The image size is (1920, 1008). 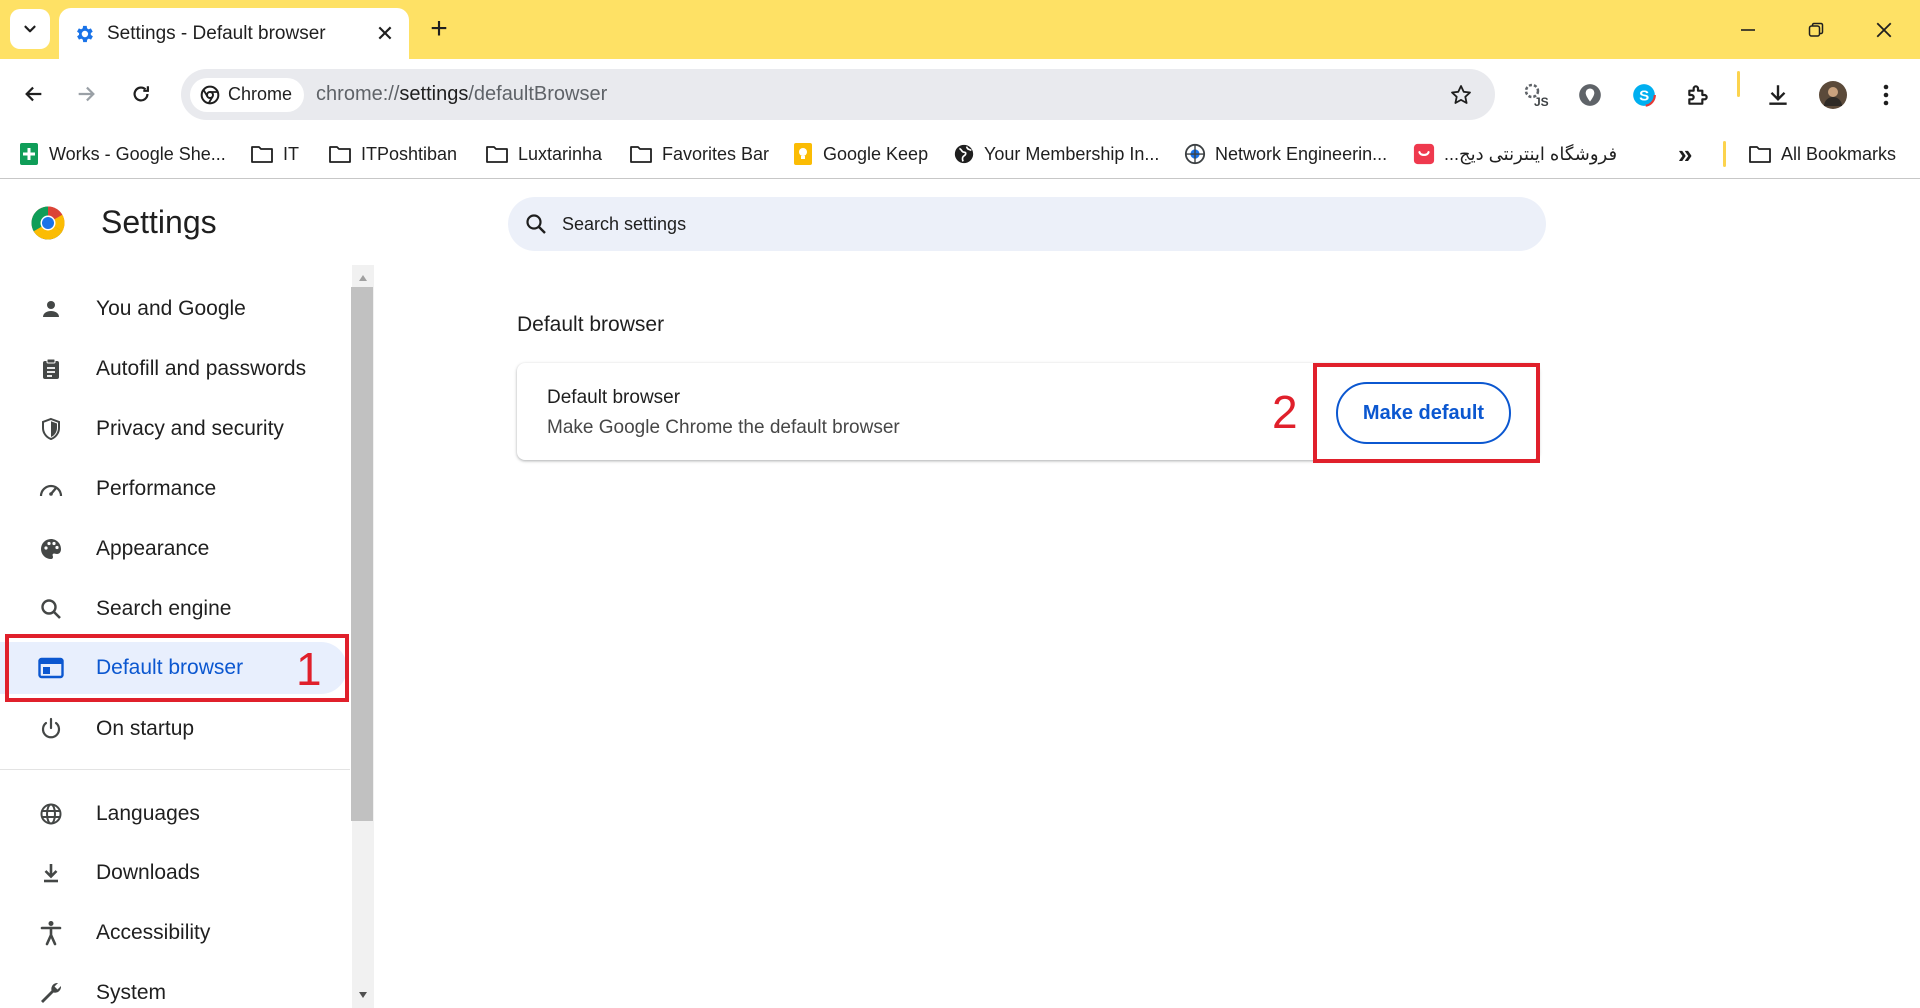 I want to click on menu-button, so click(x=1886, y=95).